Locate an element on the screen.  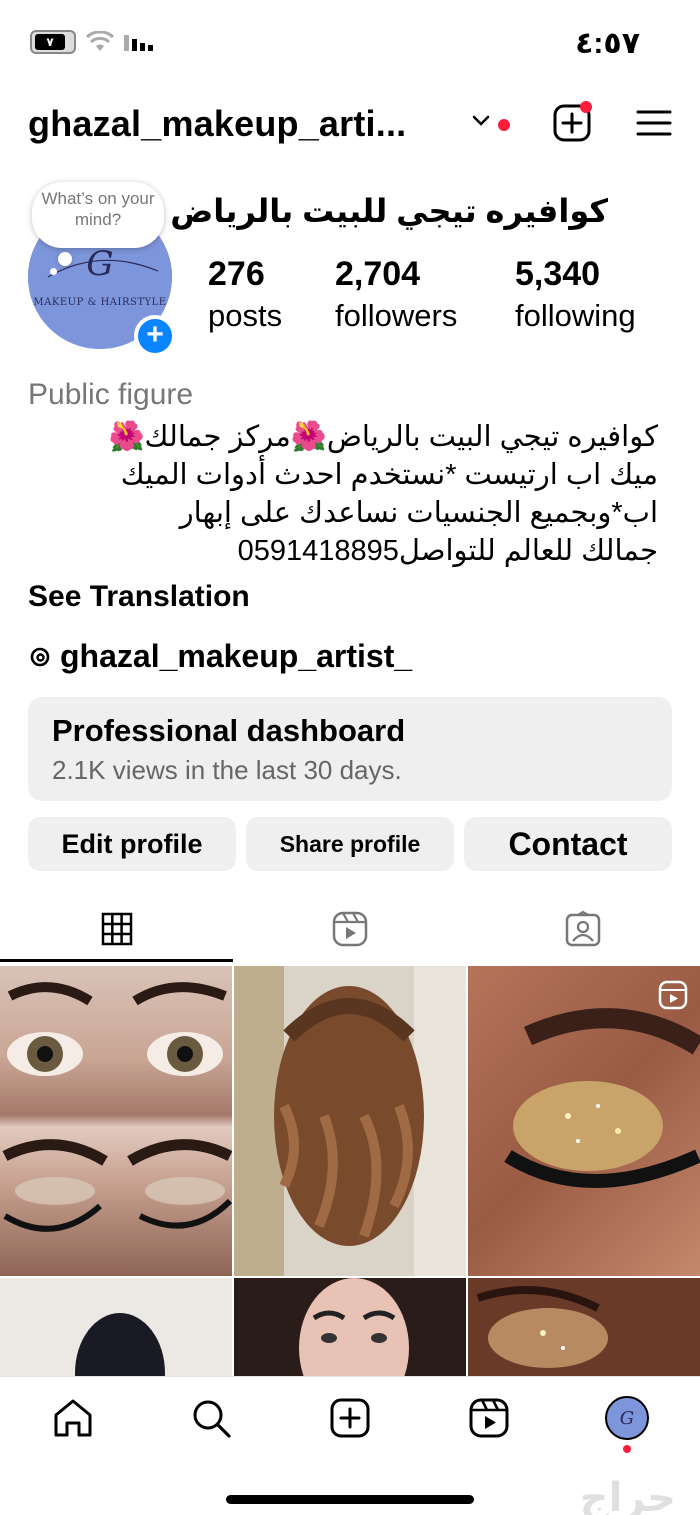
active-tab-indicator is located at coordinates (116, 960).